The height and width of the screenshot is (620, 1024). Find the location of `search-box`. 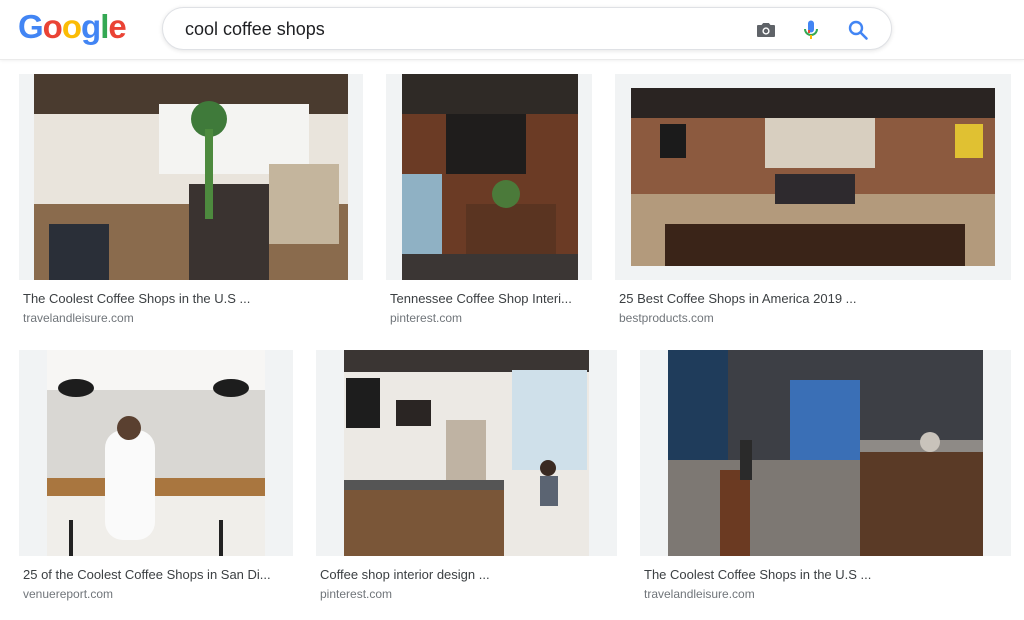

search-box is located at coordinates (527, 28).